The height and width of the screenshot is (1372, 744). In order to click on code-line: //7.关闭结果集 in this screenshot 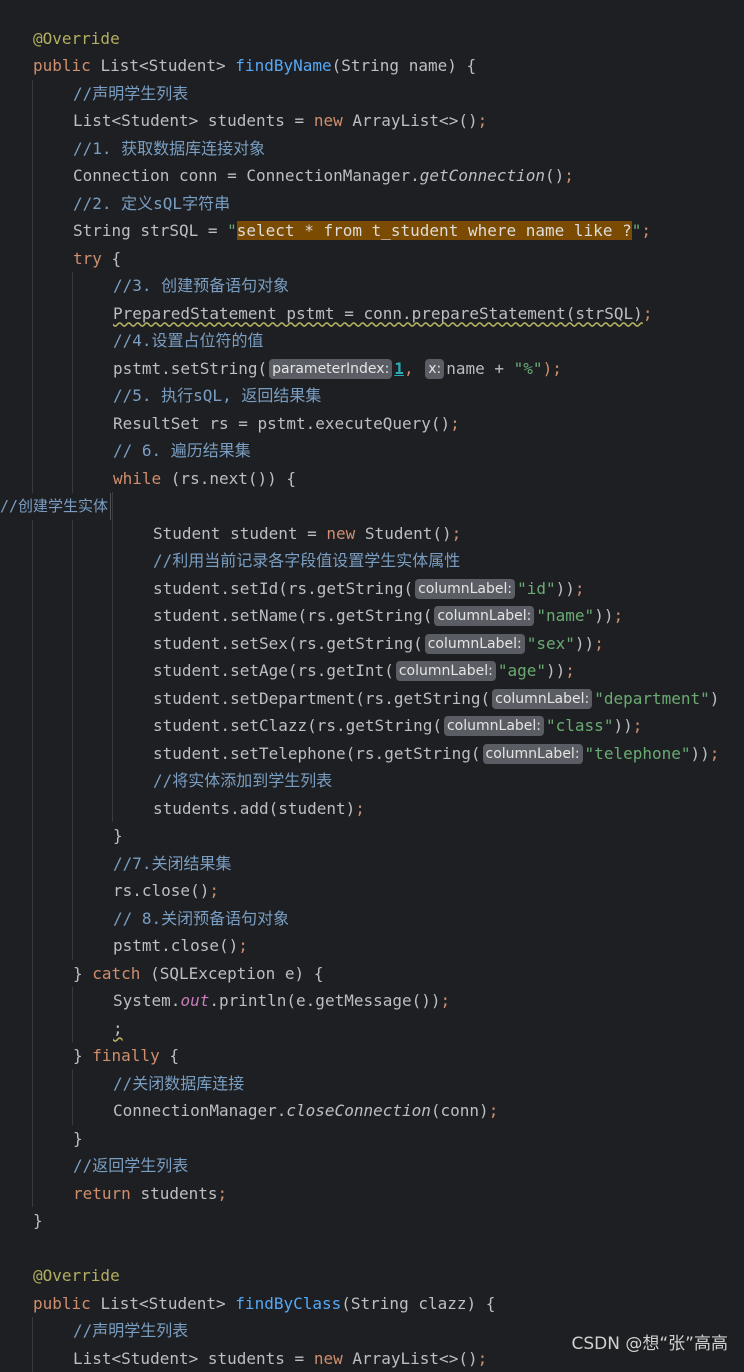, I will do `click(372, 864)`.